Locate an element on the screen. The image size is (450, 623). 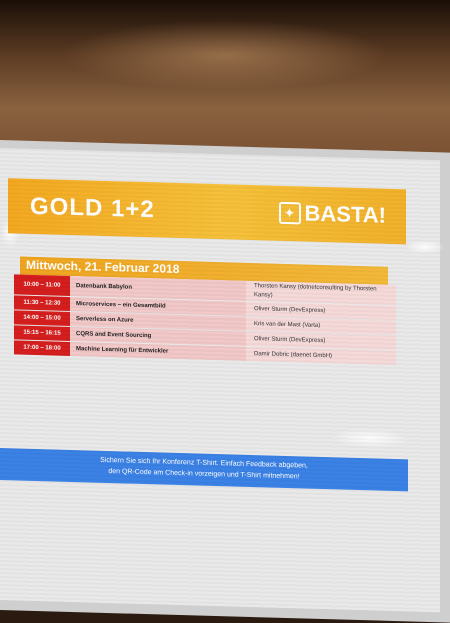
screen-glare-banner is located at coordinates (370, 438).